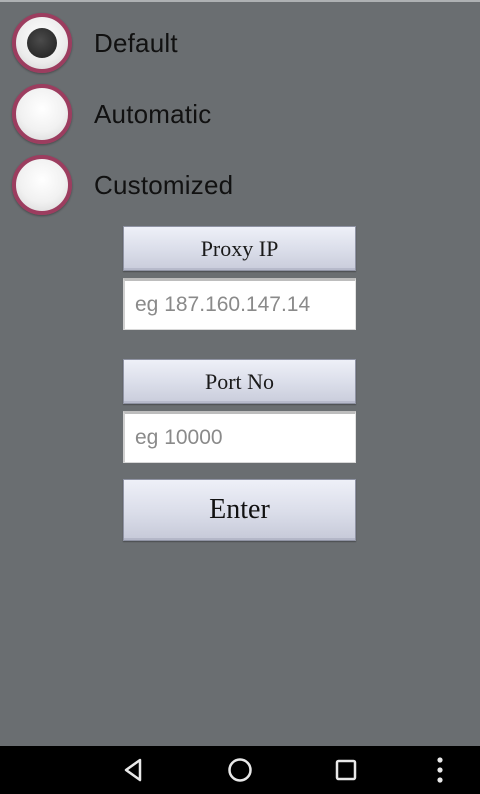 The width and height of the screenshot is (480, 794). What do you see at coordinates (240, 1) in the screenshot?
I see `top-edge` at bounding box center [240, 1].